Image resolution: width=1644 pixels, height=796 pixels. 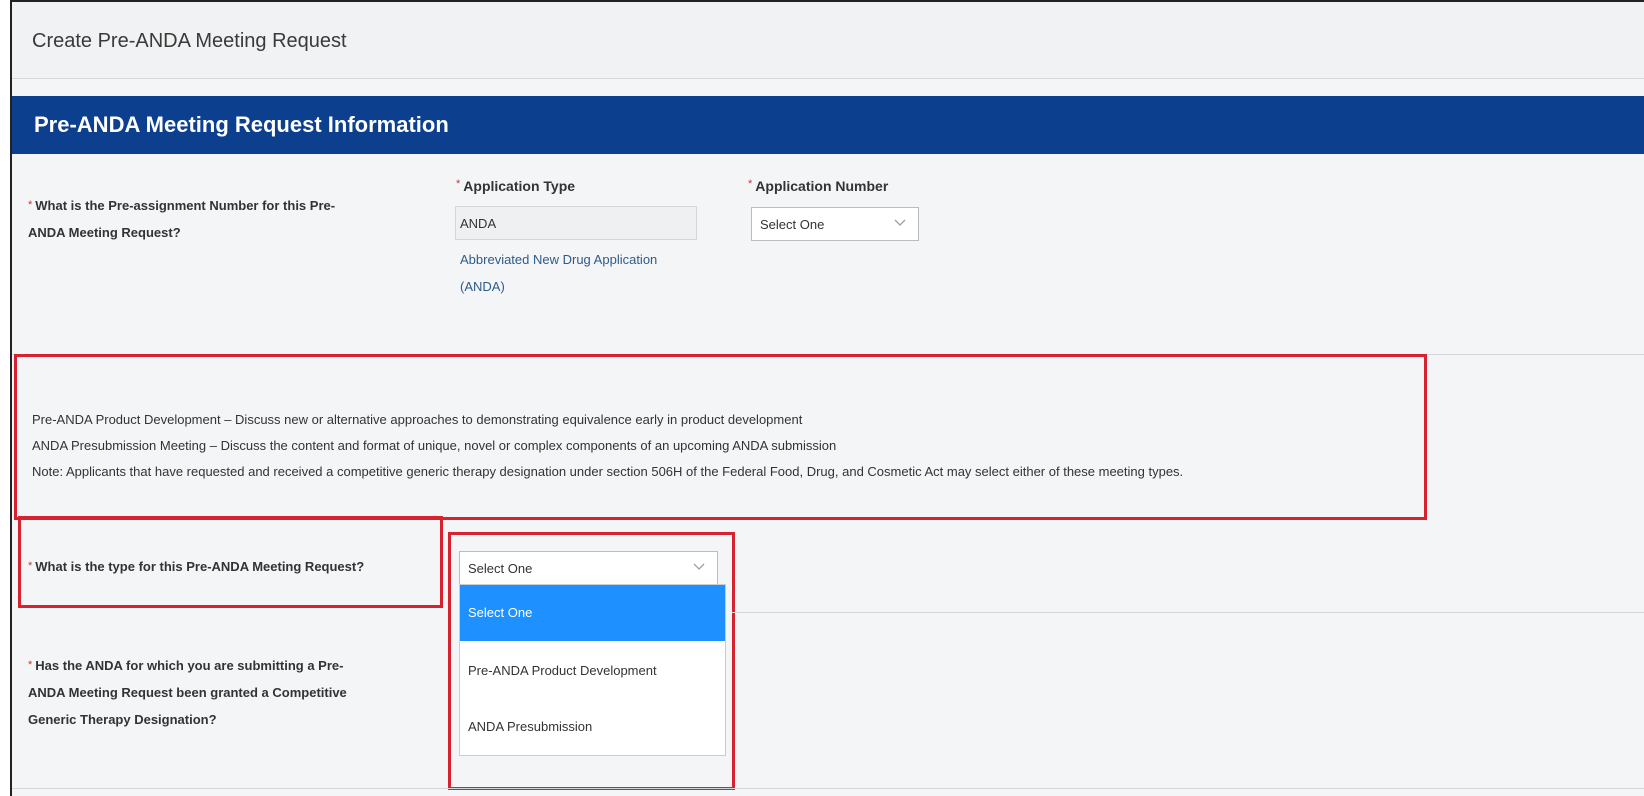 What do you see at coordinates (900, 223) in the screenshot?
I see `chevron-down-icon` at bounding box center [900, 223].